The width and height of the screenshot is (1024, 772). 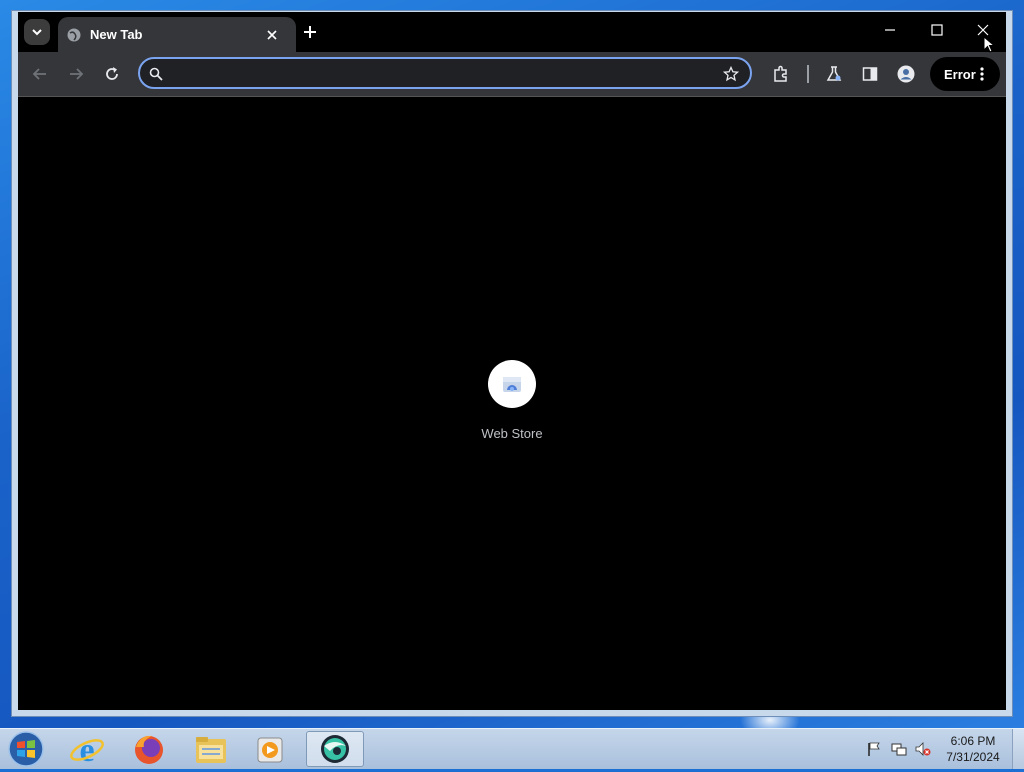 I want to click on tab-strip: New Tab, so click(x=512, y=32).